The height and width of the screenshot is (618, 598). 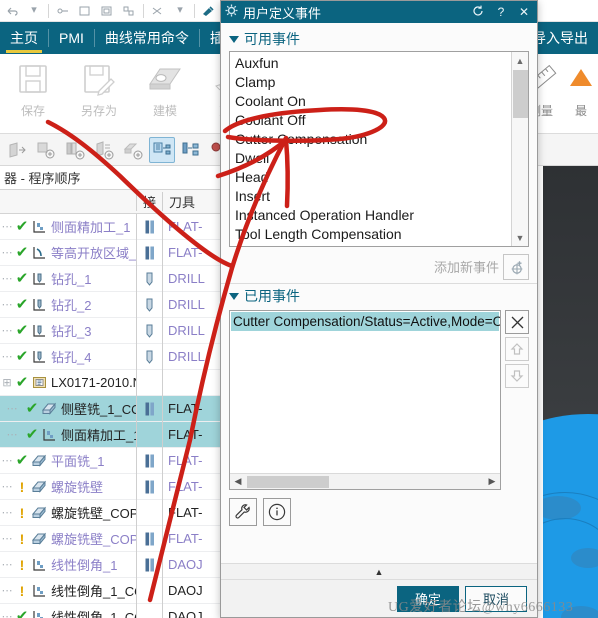 I want to click on scroll-down-icon: ▼, so click(x=520, y=237).